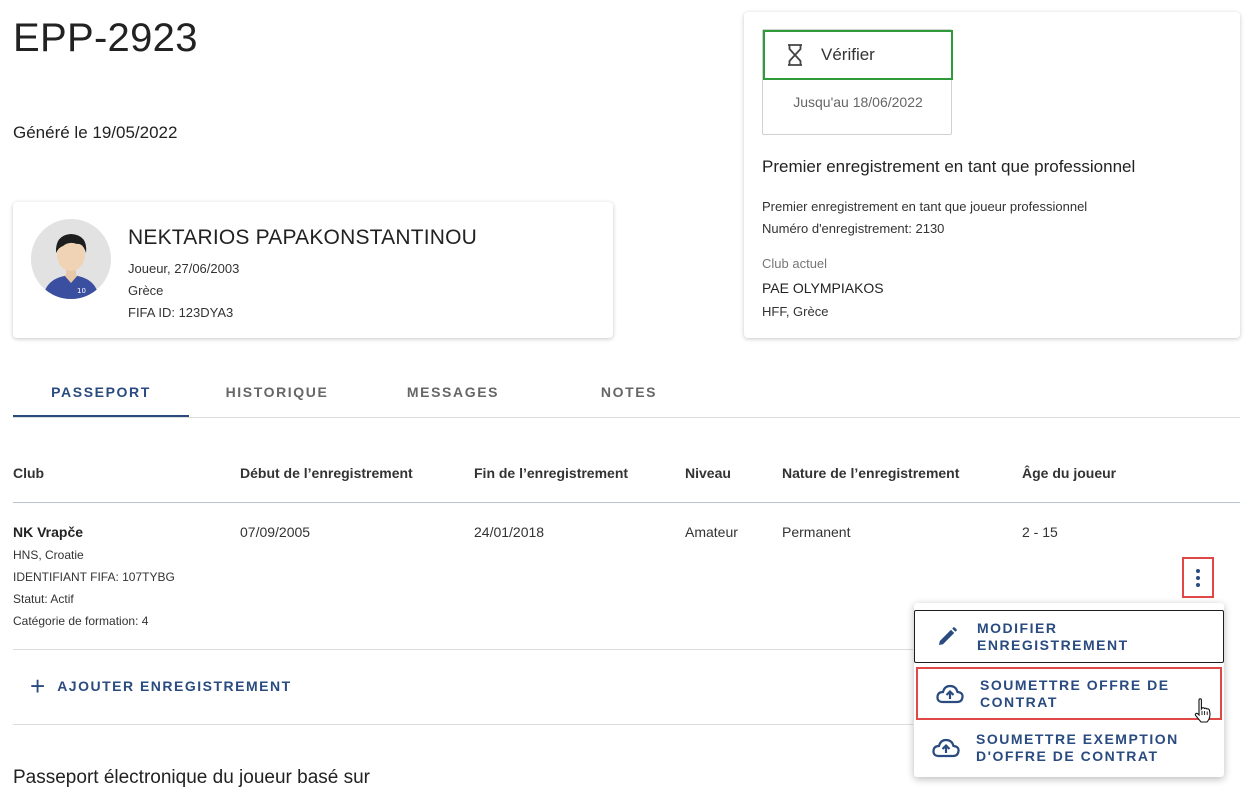 This screenshot has height=794, width=1249. Describe the element at coordinates (795, 263) in the screenshot. I see `current-club-label: Club actuel` at that location.